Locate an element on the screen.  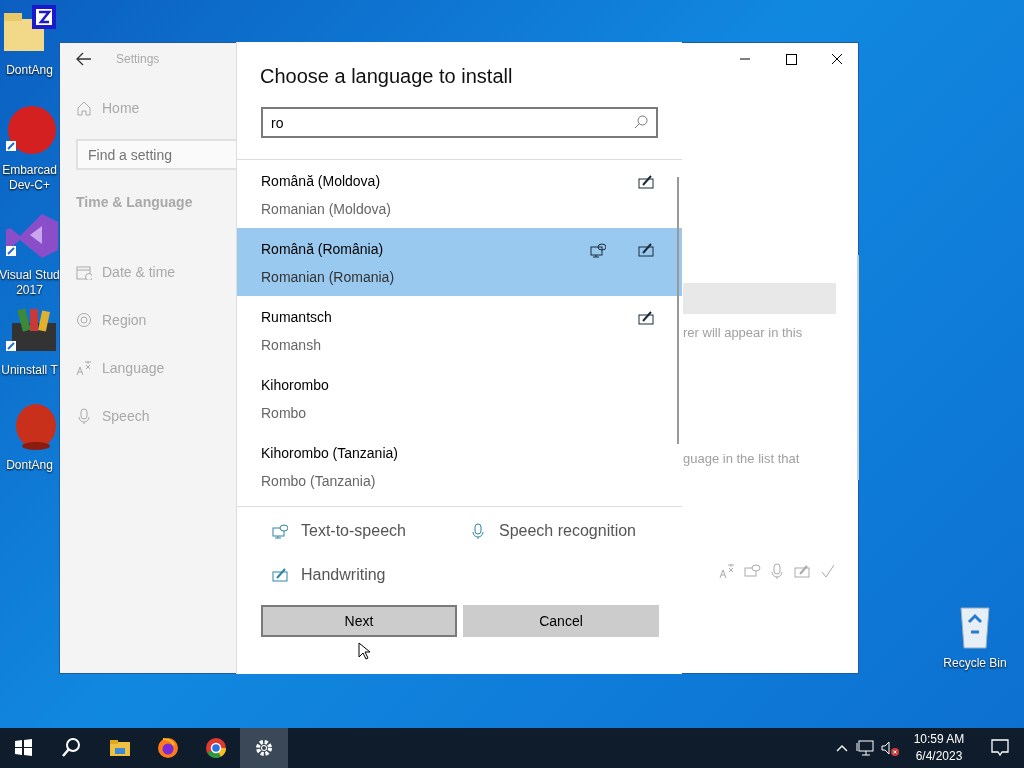
icon-label: Embarcad is located at coordinates (29, 170).